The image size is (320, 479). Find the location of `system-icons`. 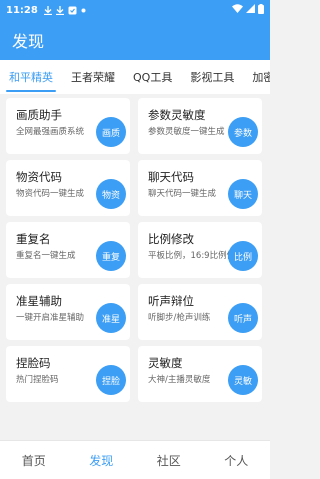

system-icons is located at coordinates (248, 10).